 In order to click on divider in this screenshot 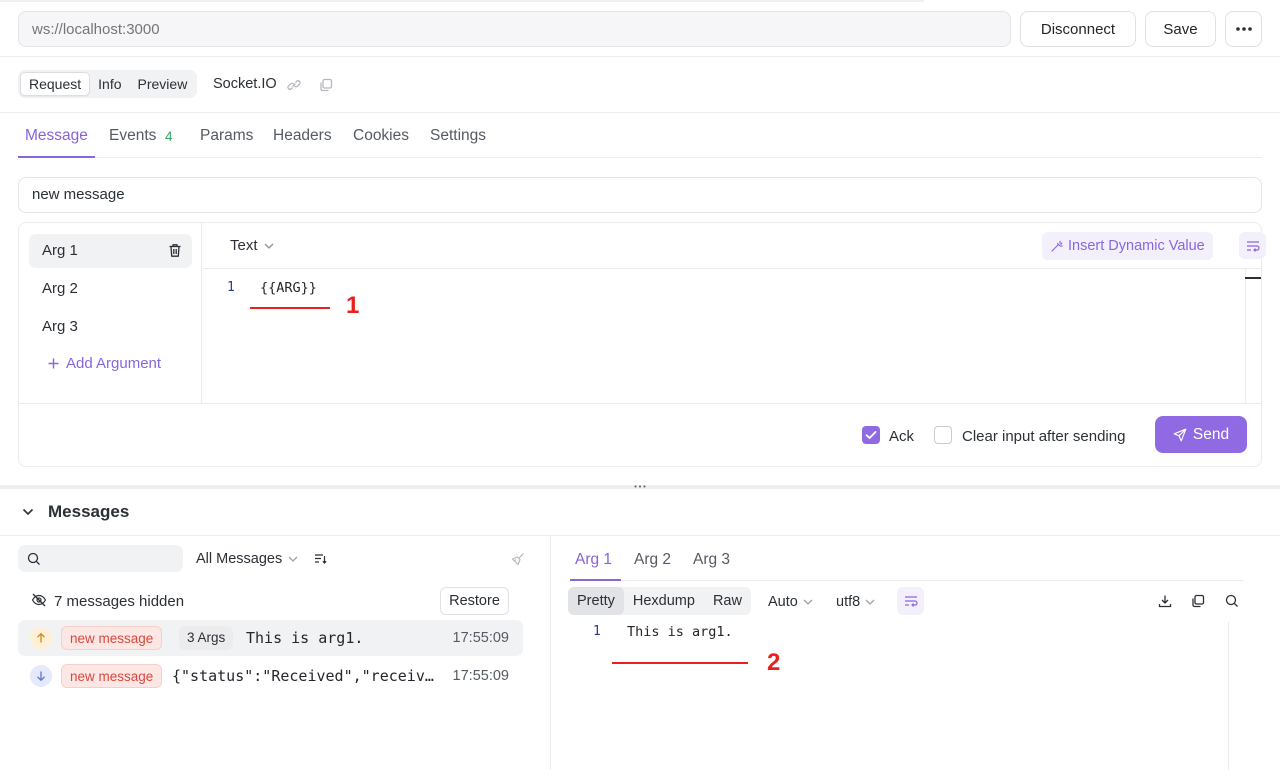, I will do `click(640, 403)`.